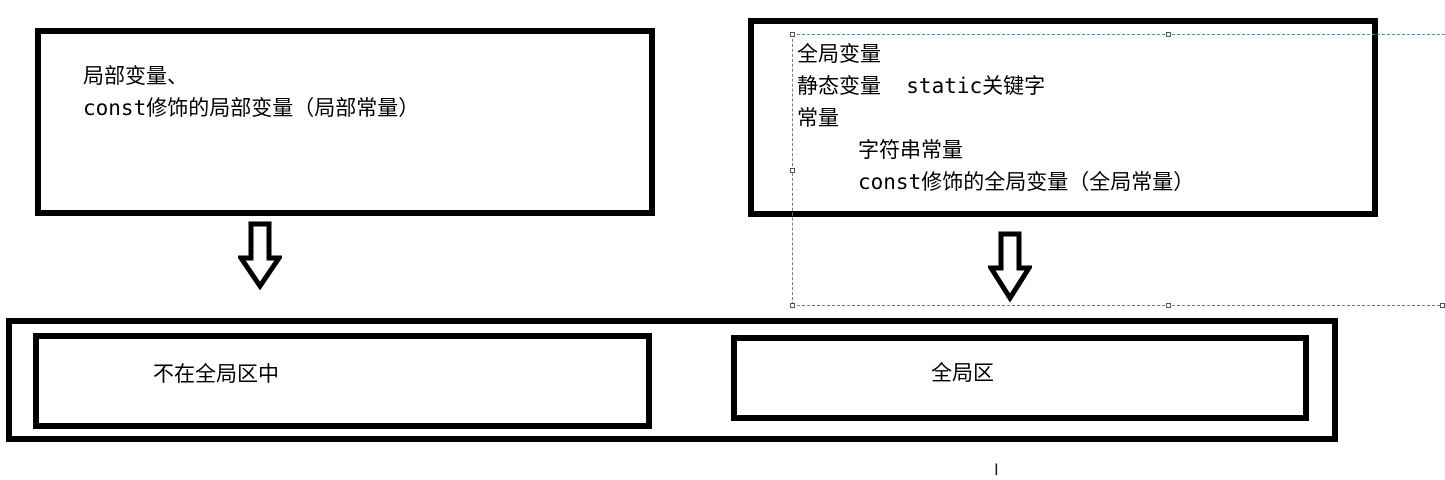 This screenshot has width=1445, height=480. Describe the element at coordinates (818, 118) in the screenshot. I see `global-variables-line-3: 常量` at that location.